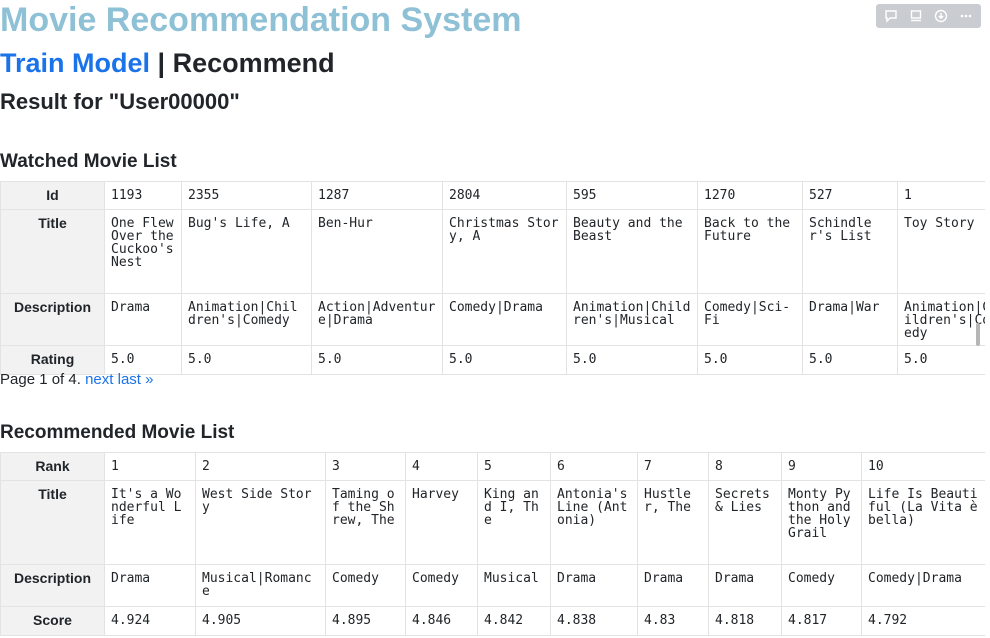 The image size is (990, 638). I want to click on table-cell: Action|Adventure|Drama, so click(377, 319).